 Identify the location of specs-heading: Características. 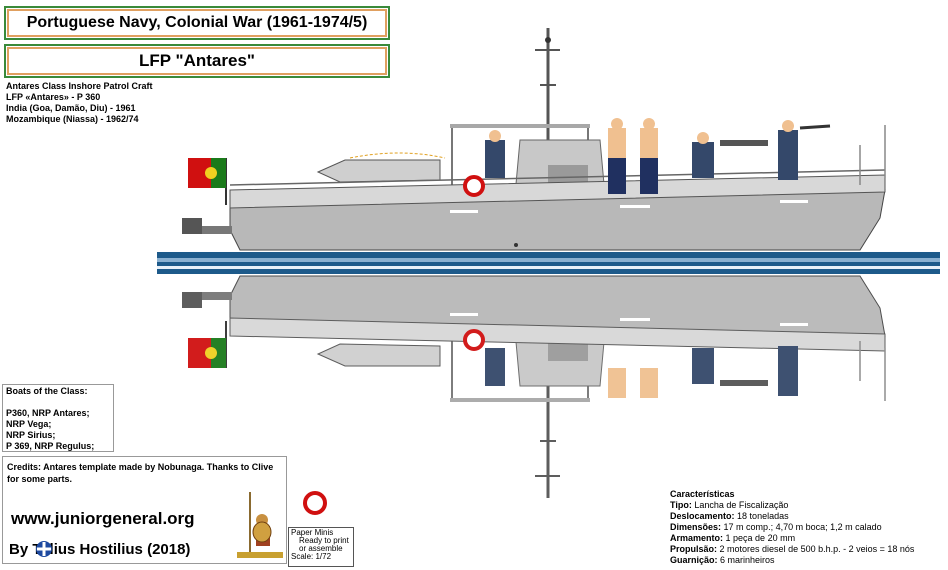
(702, 494).